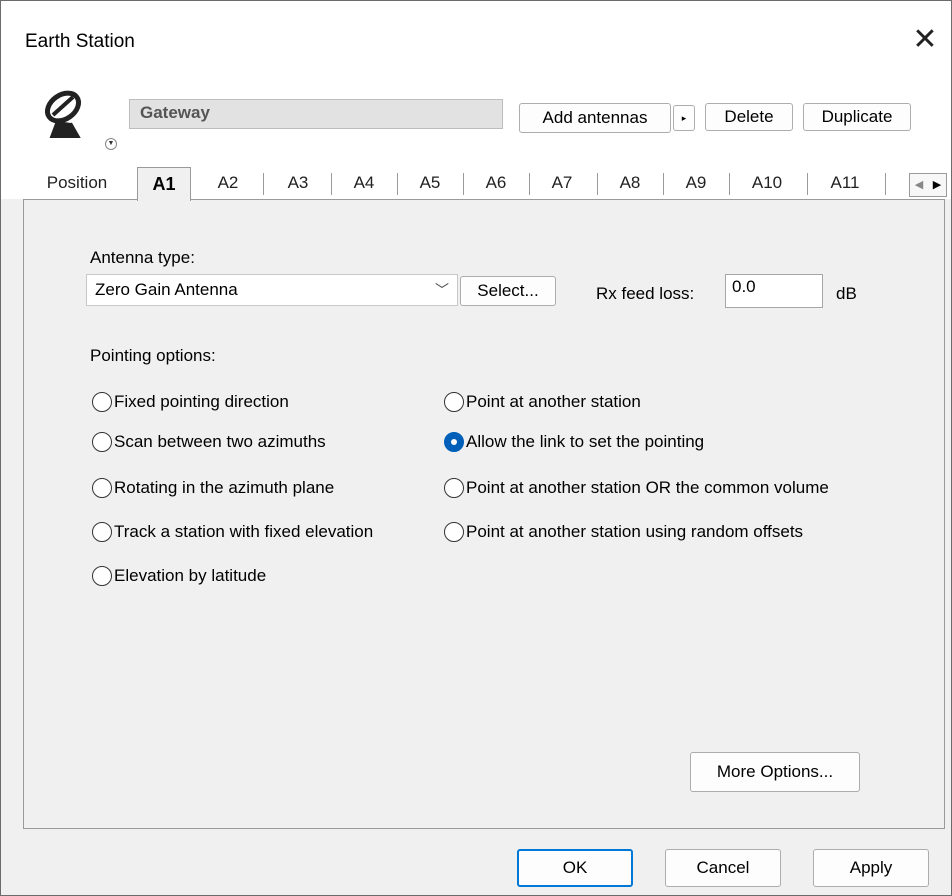 The height and width of the screenshot is (896, 952). What do you see at coordinates (767, 183) in the screenshot?
I see `tab-a10: A10` at bounding box center [767, 183].